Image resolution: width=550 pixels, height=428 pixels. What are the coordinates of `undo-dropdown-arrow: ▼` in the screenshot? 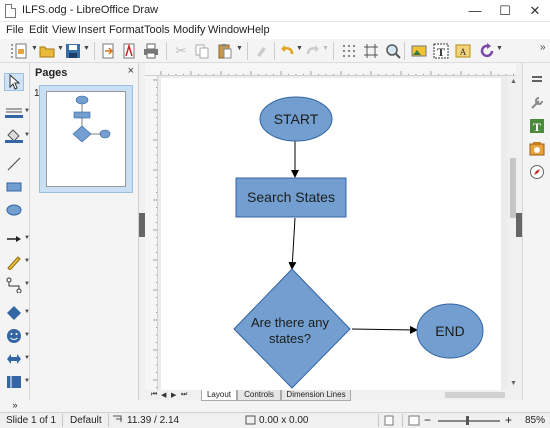 It's located at (299, 48).